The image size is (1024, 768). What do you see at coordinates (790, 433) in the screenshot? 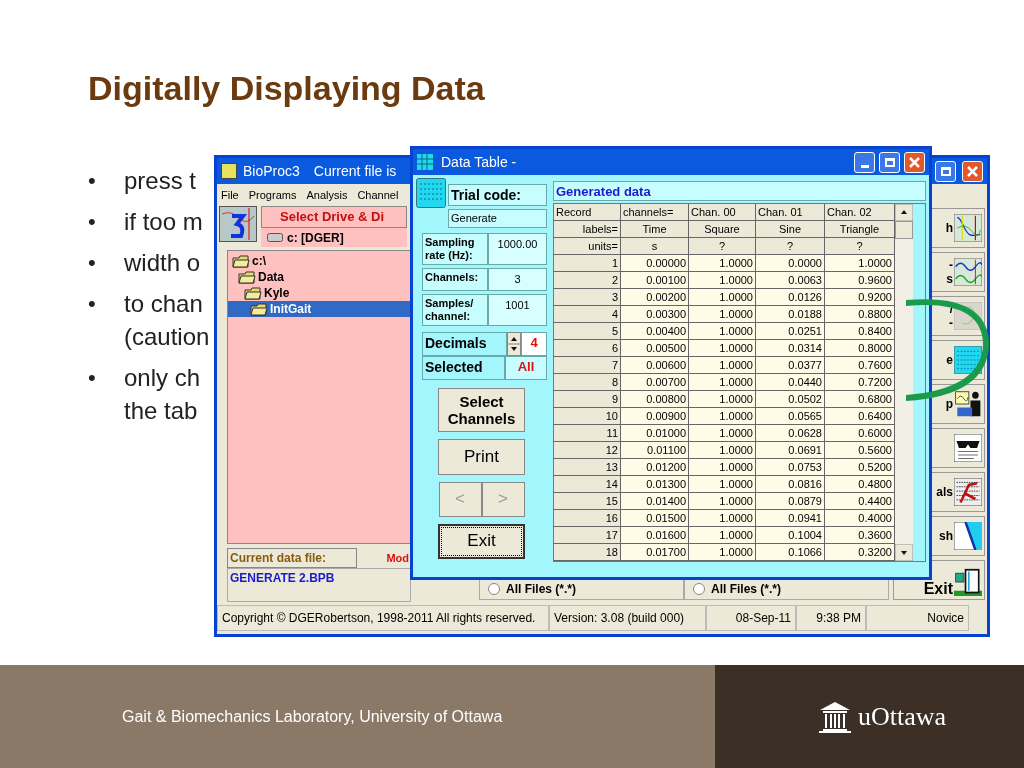
I see `table-cell: 0.0628` at bounding box center [790, 433].